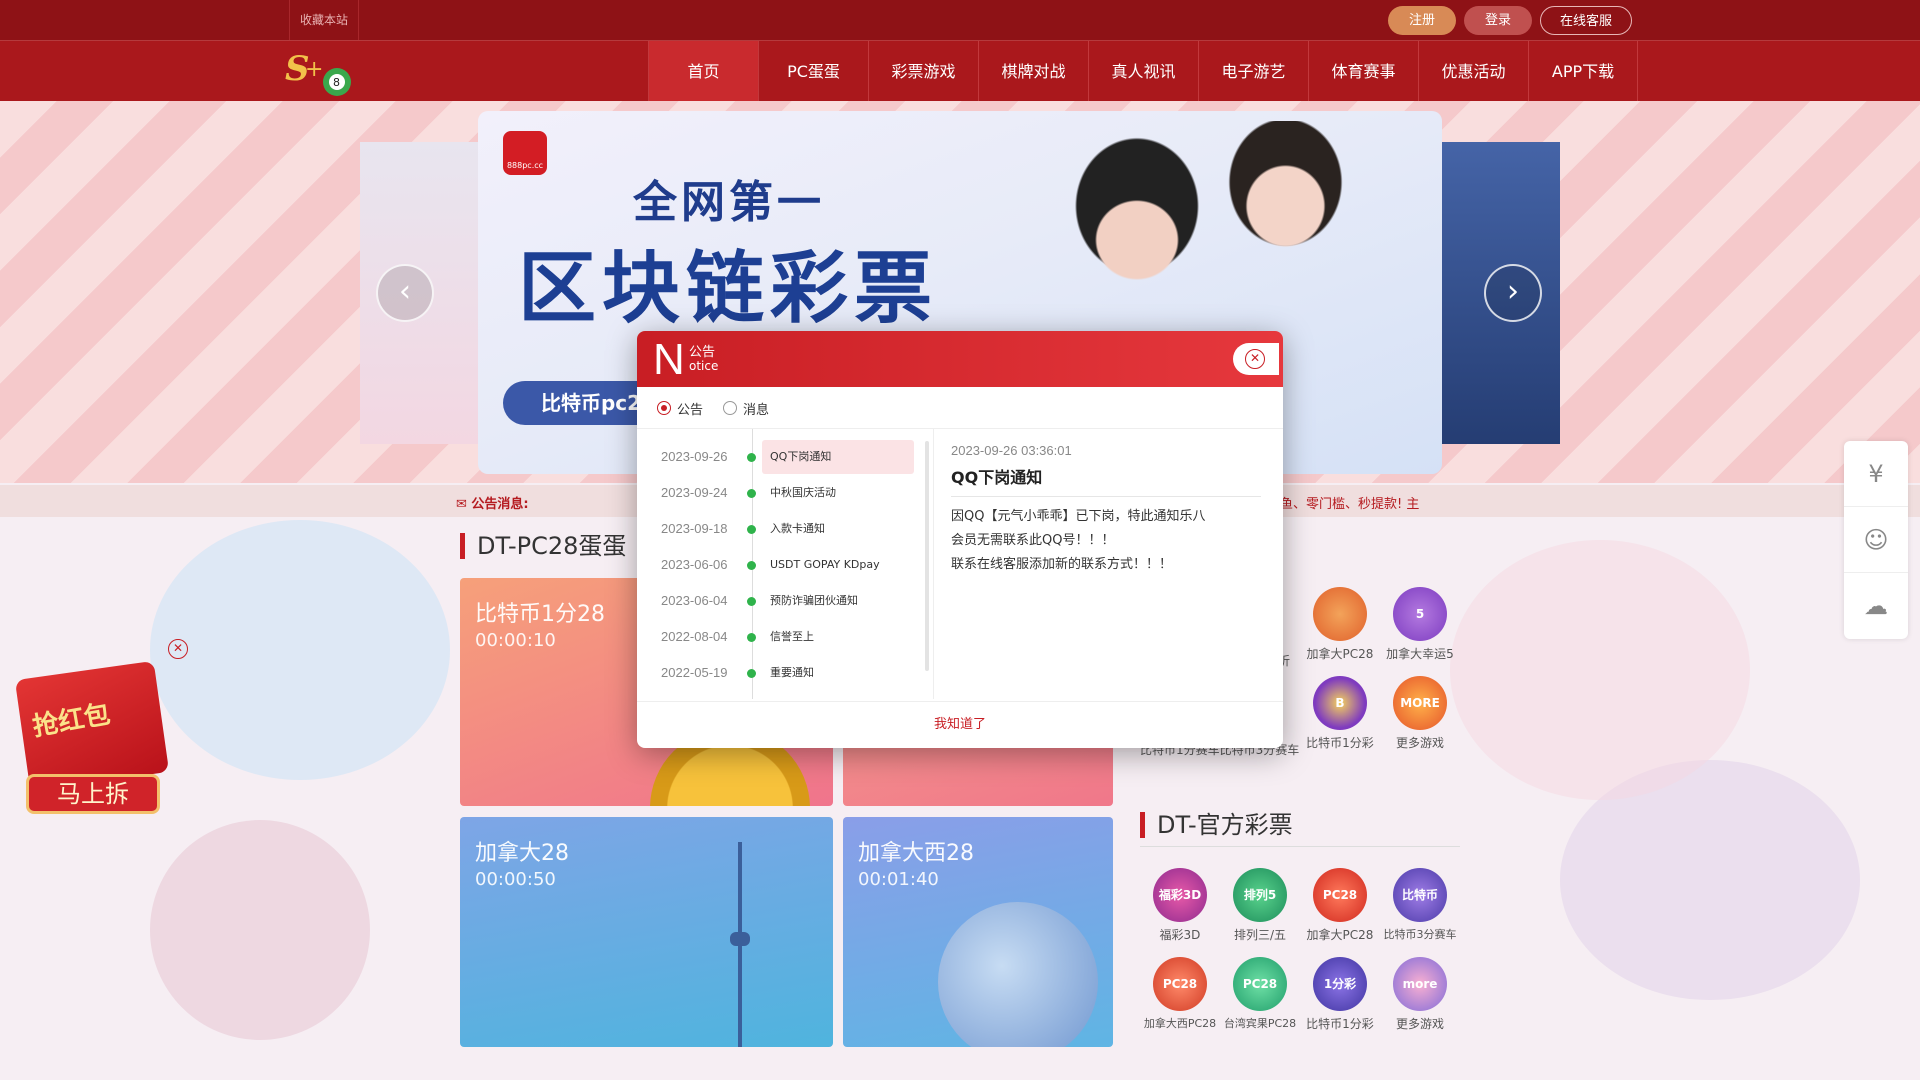 The width and height of the screenshot is (1920, 1080). What do you see at coordinates (933, 564) in the screenshot?
I see `divider` at bounding box center [933, 564].